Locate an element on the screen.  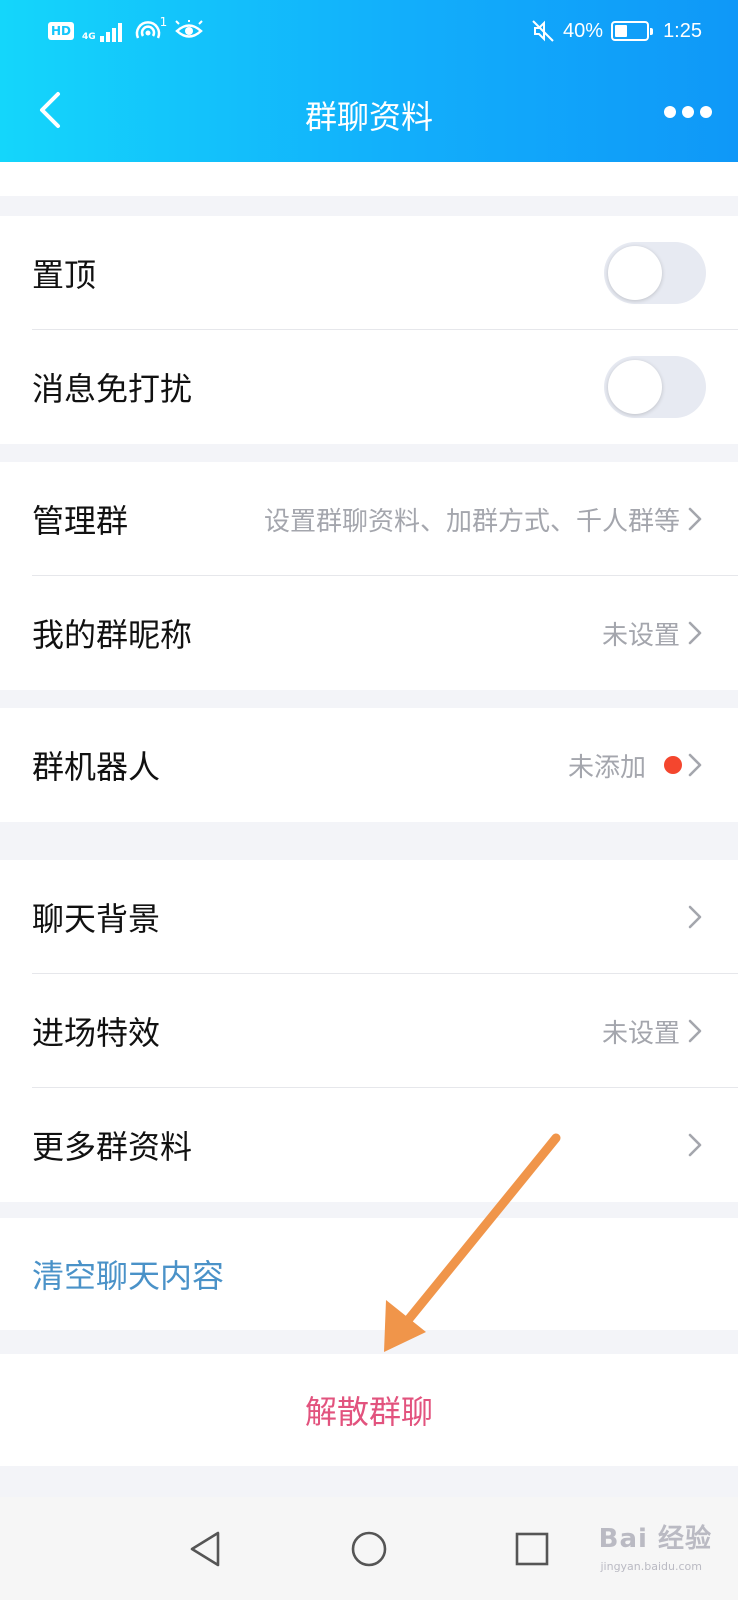
network-type: 4G is located at coordinates (89, 37).